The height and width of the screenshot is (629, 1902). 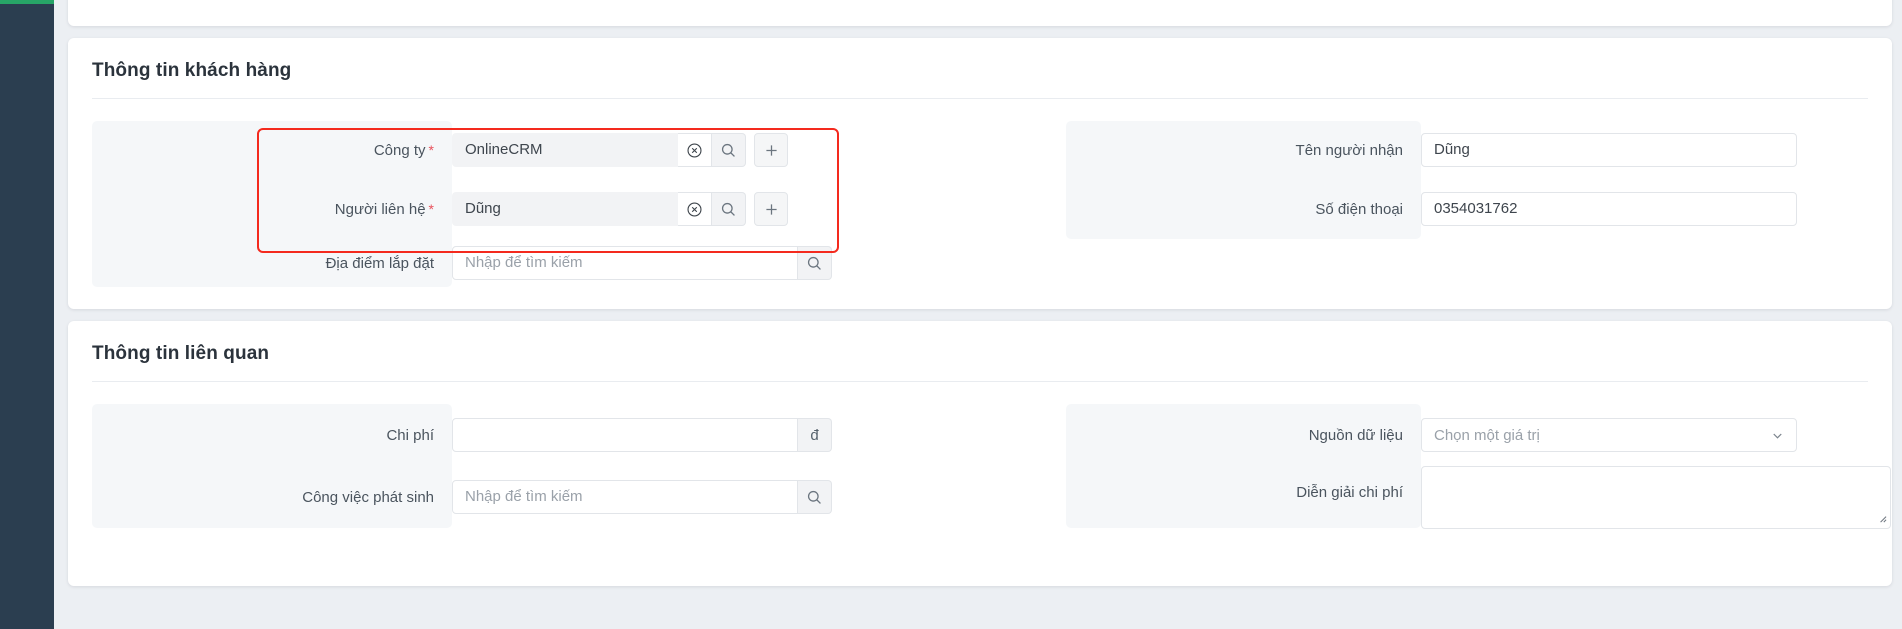 What do you see at coordinates (695, 209) in the screenshot?
I see `clear-circle-x-icon-nguoi-lien-he` at bounding box center [695, 209].